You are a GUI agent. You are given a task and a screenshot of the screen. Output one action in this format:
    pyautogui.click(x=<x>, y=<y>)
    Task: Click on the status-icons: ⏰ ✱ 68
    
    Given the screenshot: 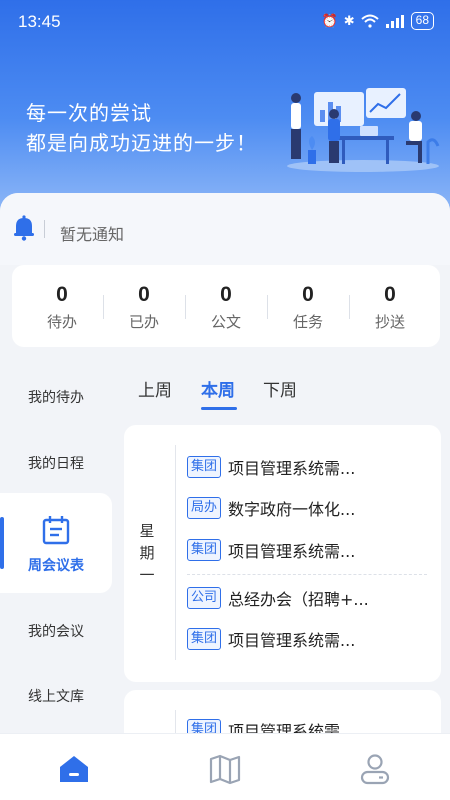 What is the action you would take?
    pyautogui.click(x=378, y=21)
    